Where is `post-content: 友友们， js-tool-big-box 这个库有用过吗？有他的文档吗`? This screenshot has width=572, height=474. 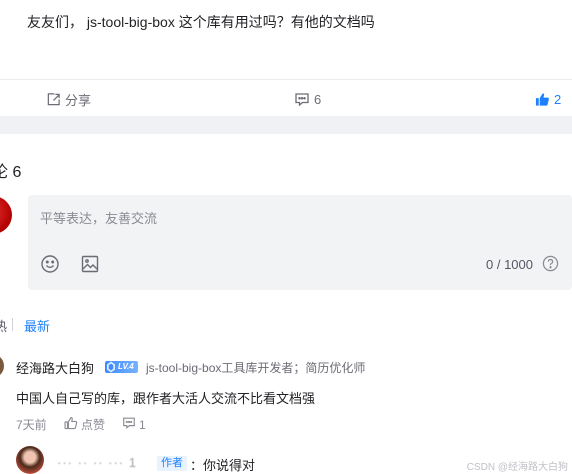 post-content: 友友们， js-tool-big-box 这个库有用过吗？有他的文档吗 is located at coordinates (201, 22).